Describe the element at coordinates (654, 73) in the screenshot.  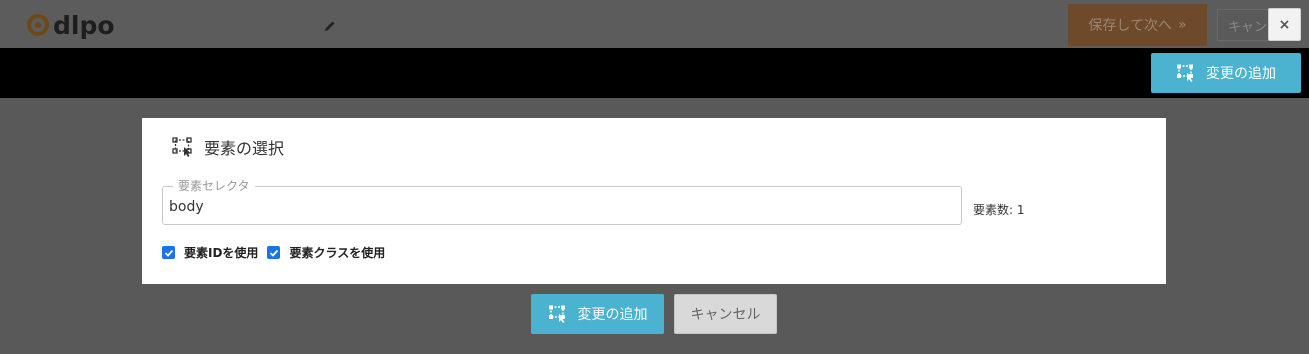
I see `toolbar` at that location.